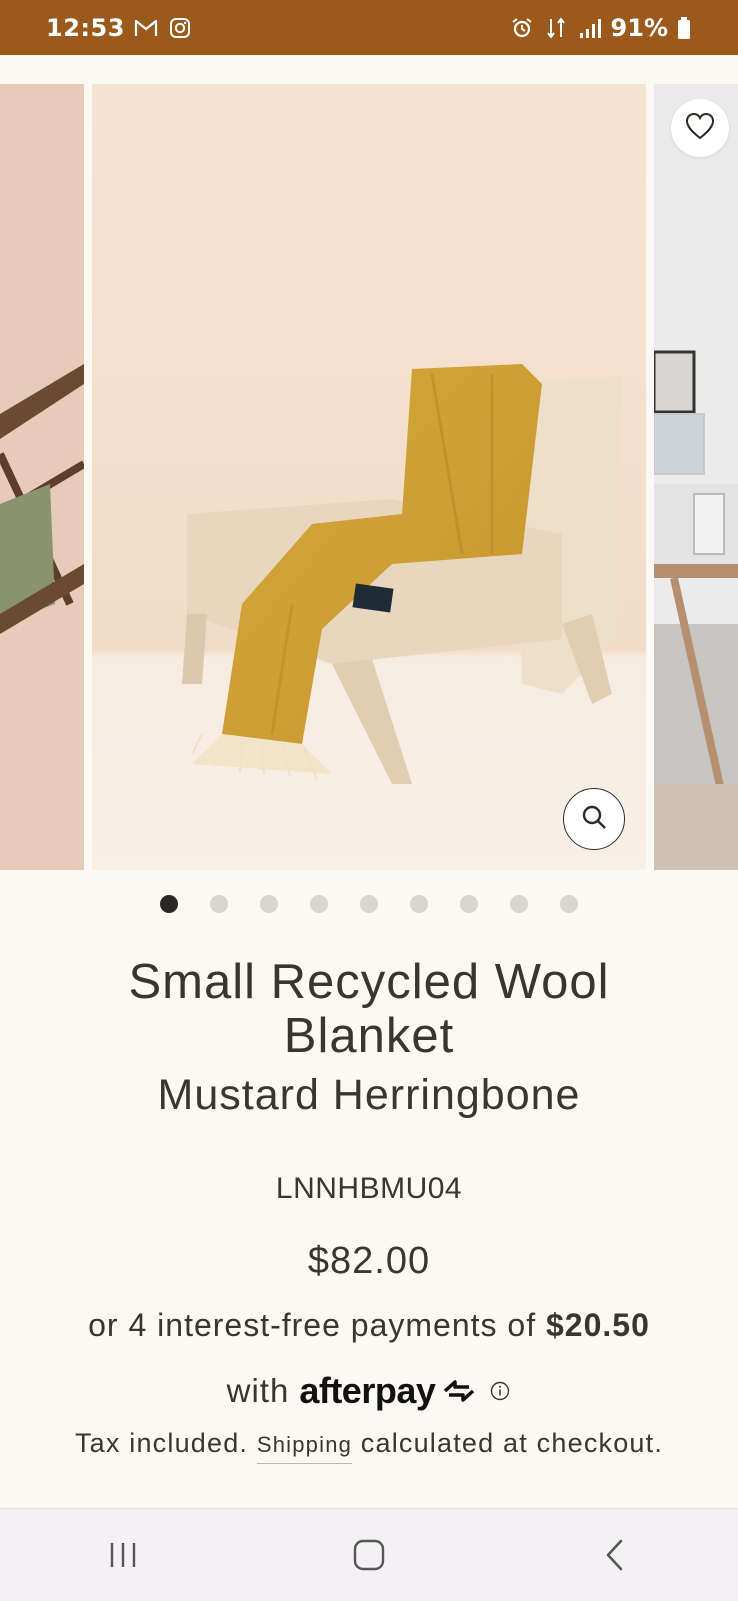 Image resolution: width=738 pixels, height=1601 pixels. I want to click on alarm-icon, so click(522, 28).